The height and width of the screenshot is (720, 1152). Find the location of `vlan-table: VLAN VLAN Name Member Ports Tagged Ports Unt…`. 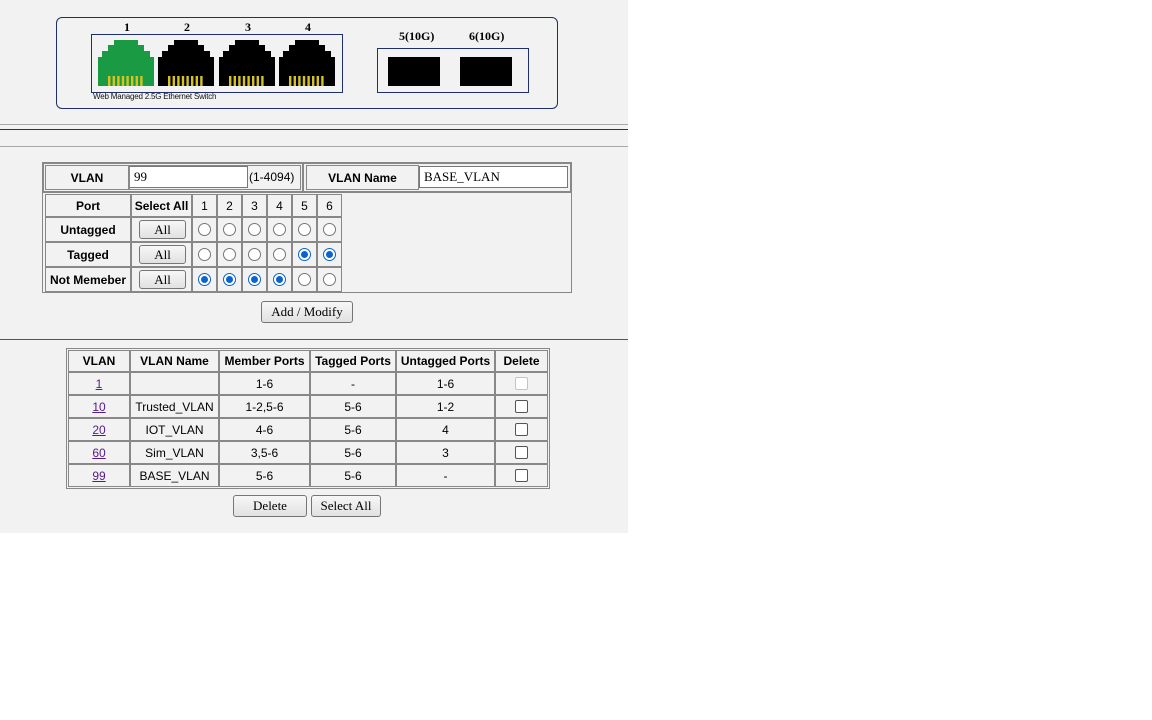

vlan-table: VLAN VLAN Name Member Ports Tagged Ports Unt… is located at coordinates (308, 418).